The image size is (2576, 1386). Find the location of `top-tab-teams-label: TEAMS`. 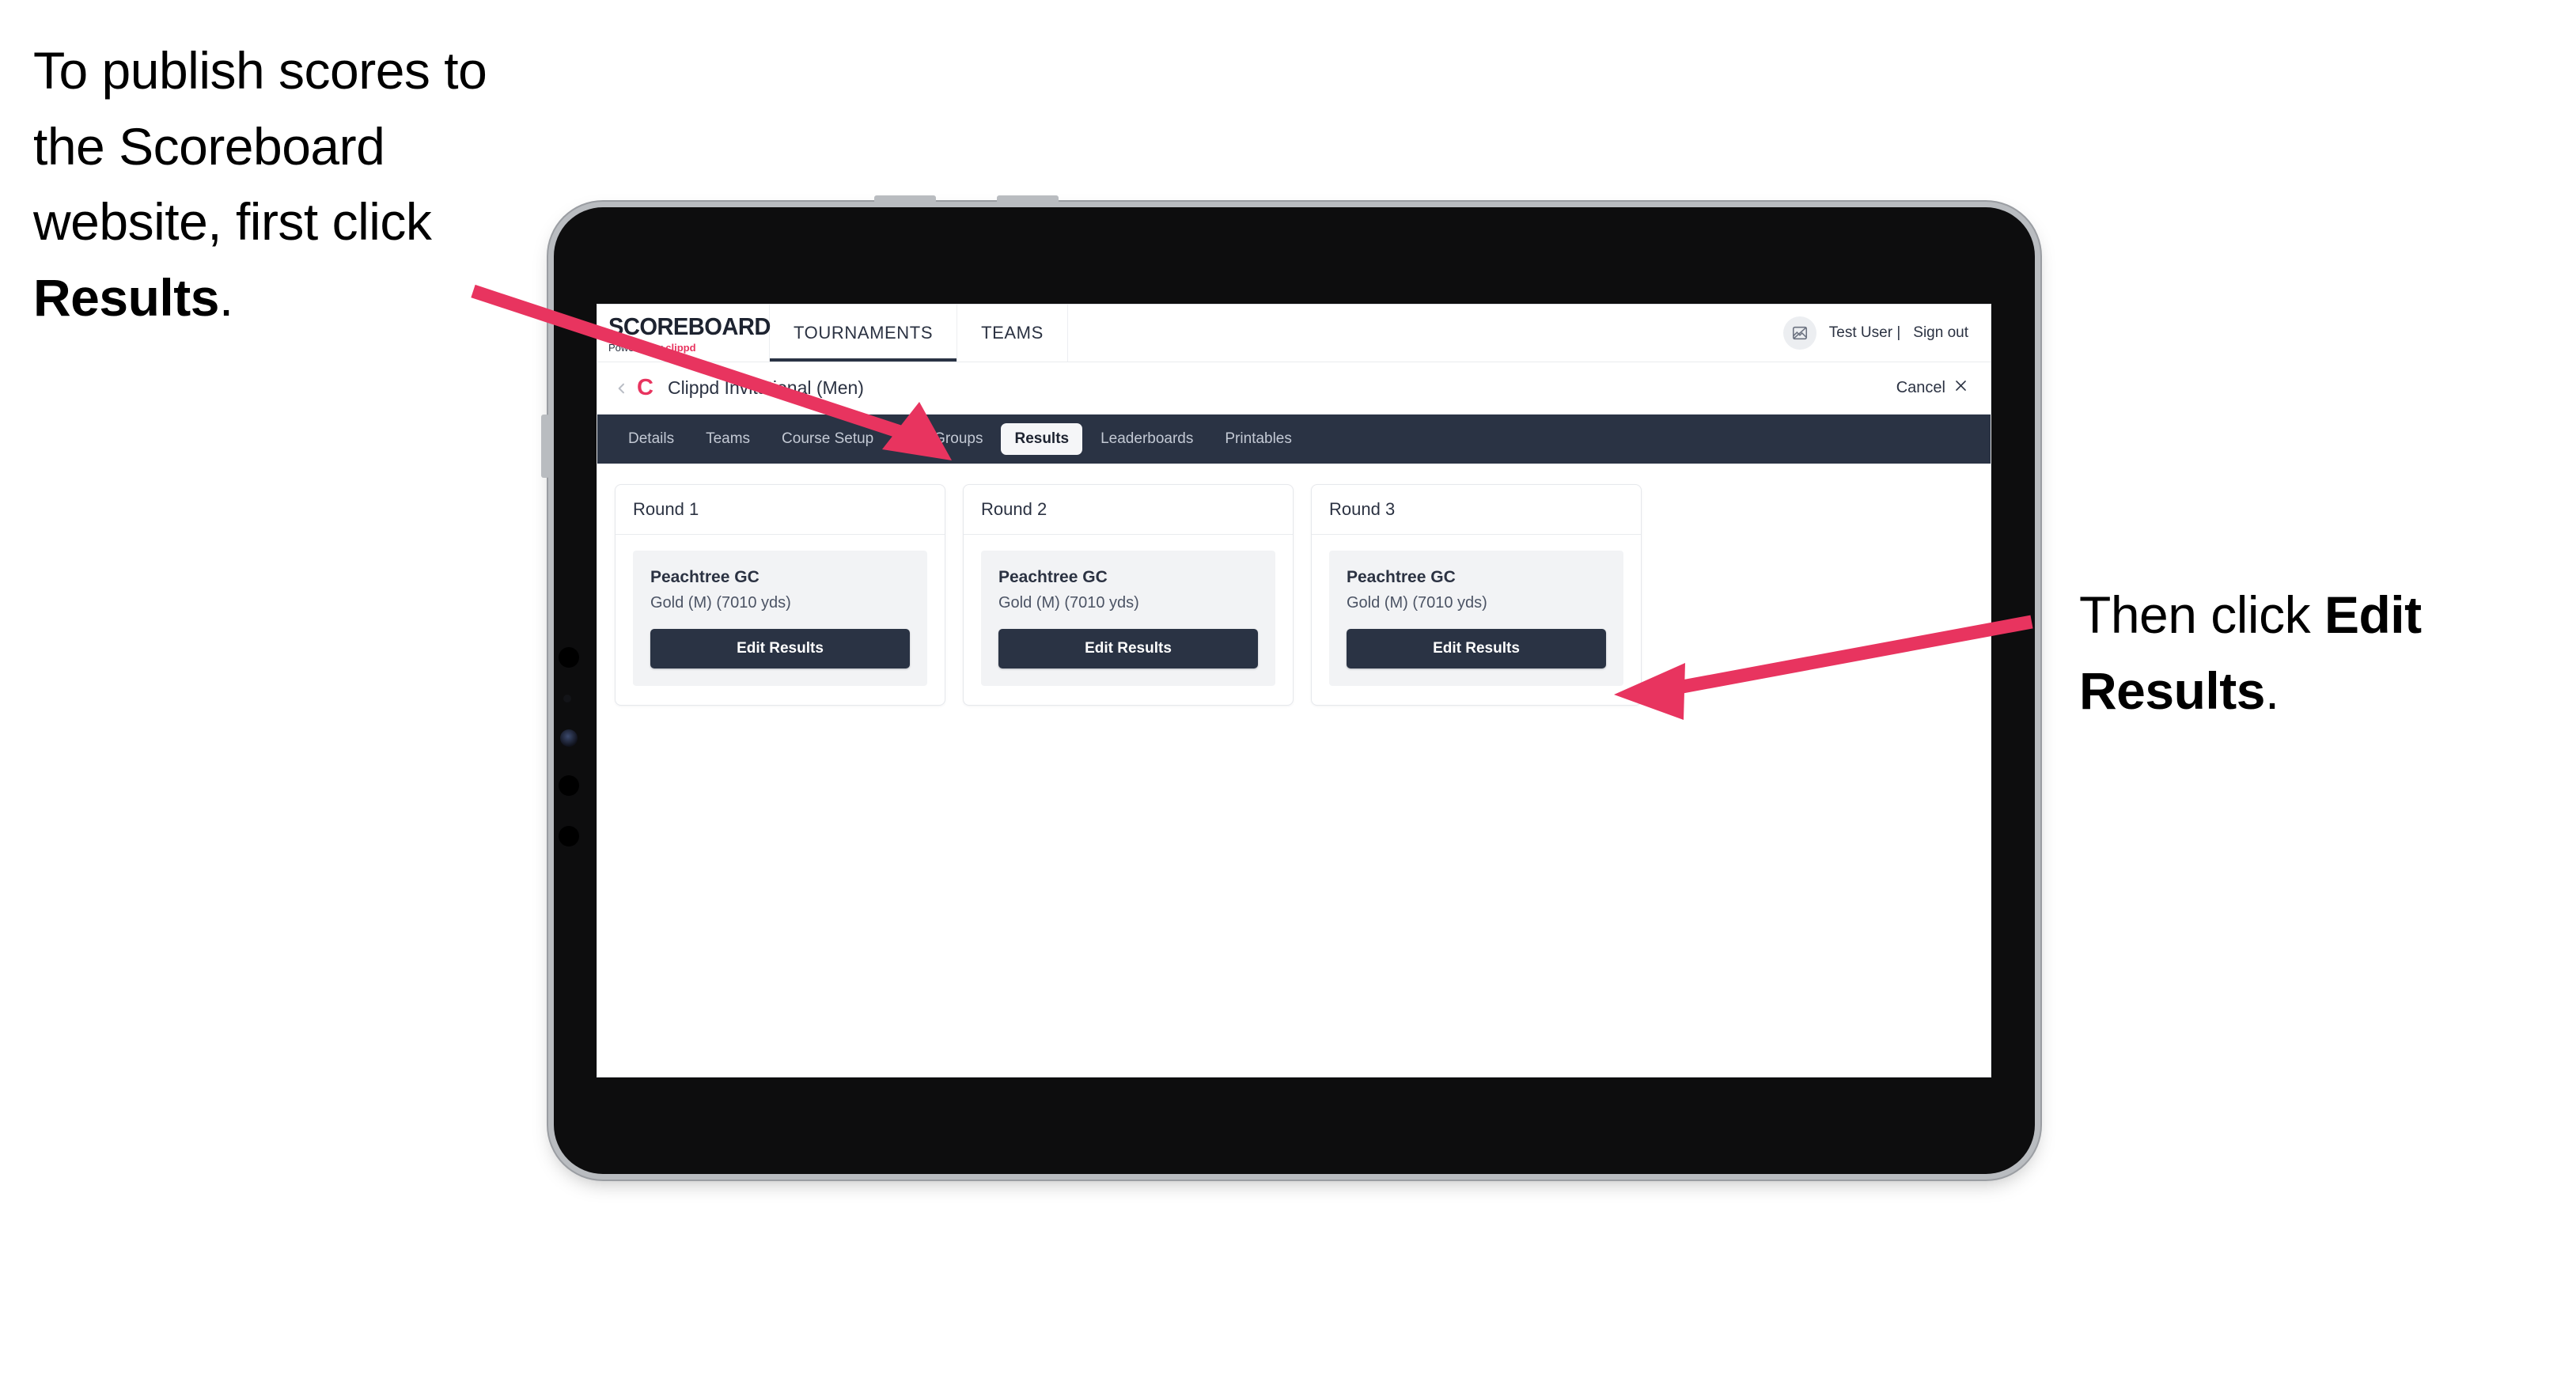

top-tab-teams-label: TEAMS is located at coordinates (1012, 333).